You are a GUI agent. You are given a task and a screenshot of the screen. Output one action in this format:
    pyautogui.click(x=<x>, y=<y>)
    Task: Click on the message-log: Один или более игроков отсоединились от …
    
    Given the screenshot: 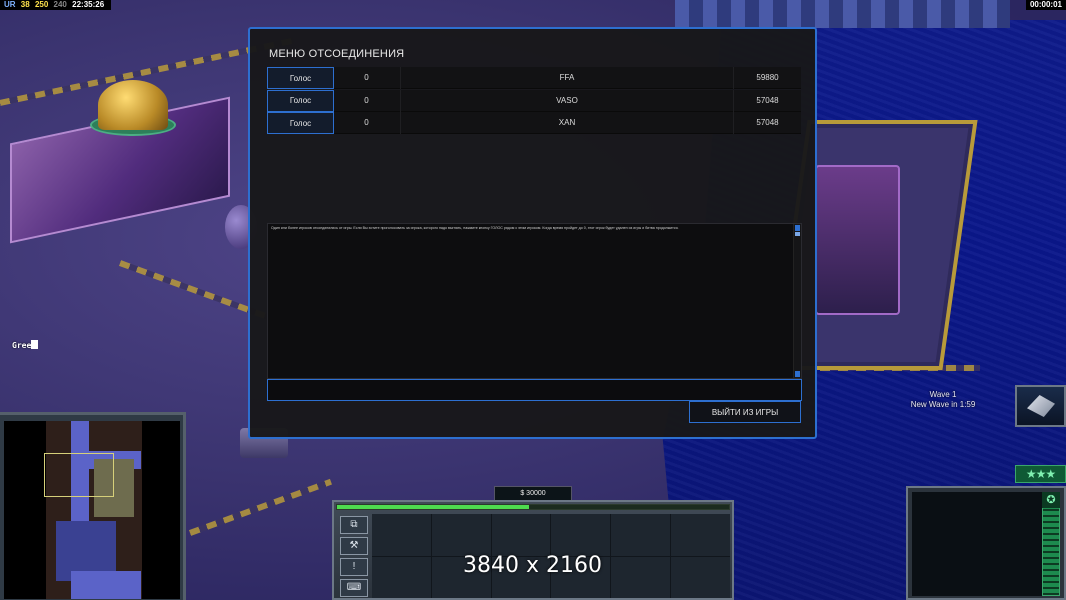 What is the action you would take?
    pyautogui.click(x=534, y=301)
    